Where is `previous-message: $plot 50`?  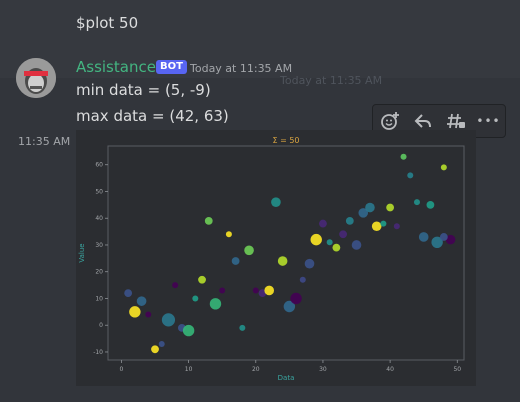
previous-message: $plot 50 is located at coordinates (107, 23).